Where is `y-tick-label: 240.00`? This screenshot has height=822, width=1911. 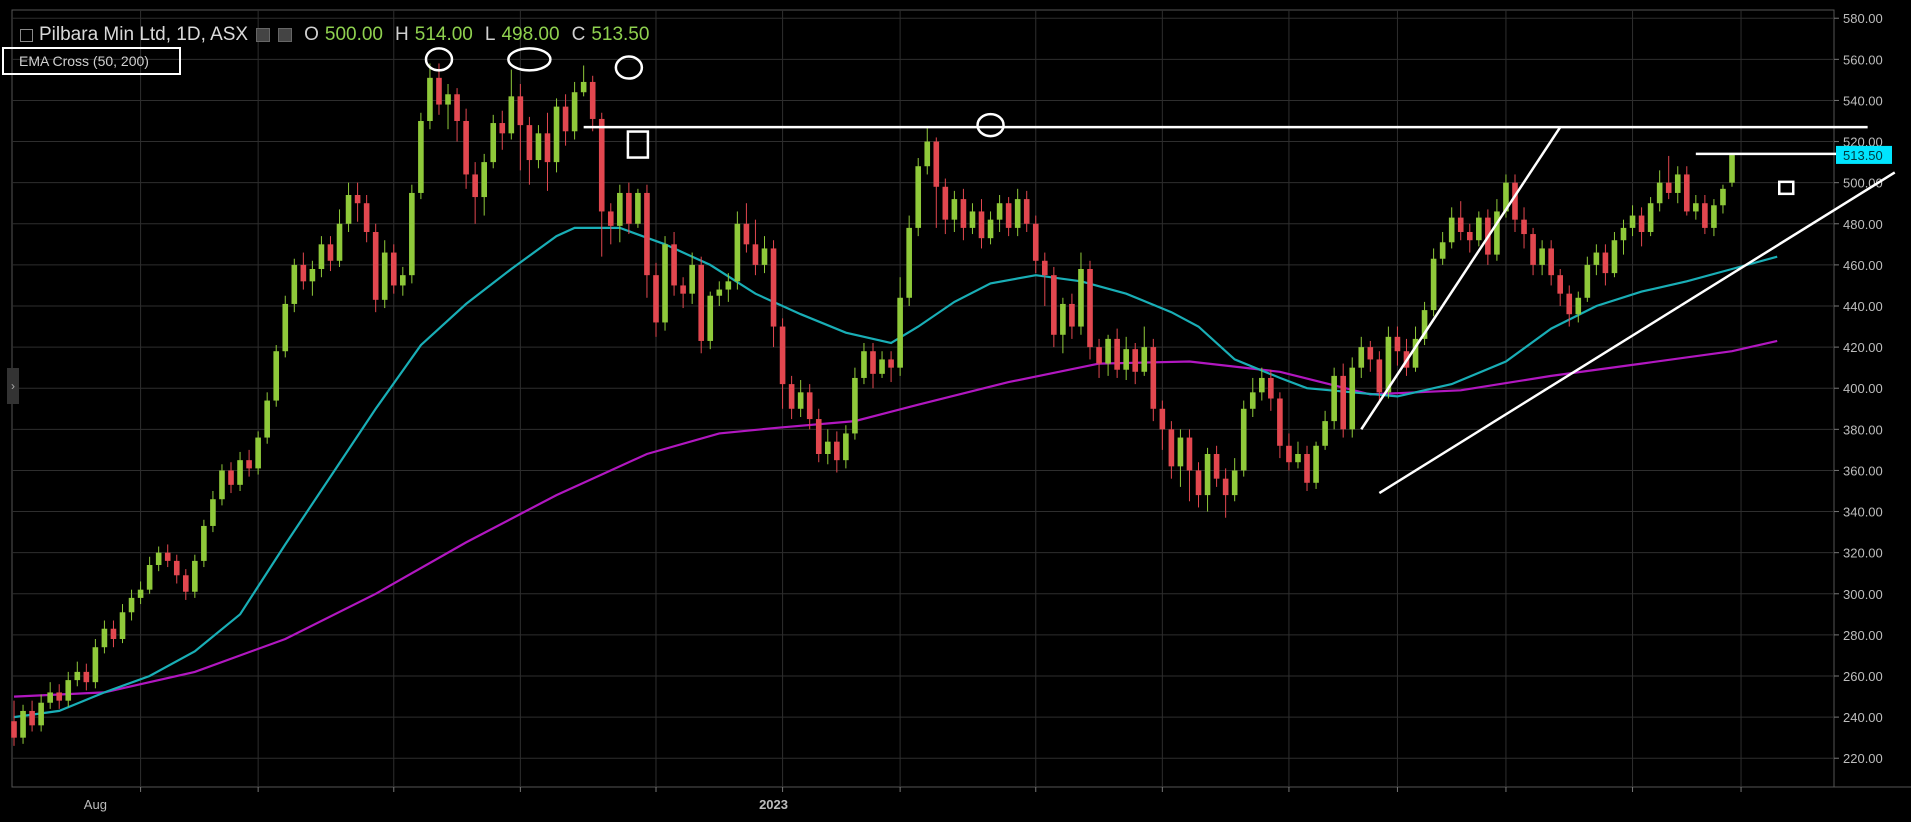 y-tick-label: 240.00 is located at coordinates (1863, 717).